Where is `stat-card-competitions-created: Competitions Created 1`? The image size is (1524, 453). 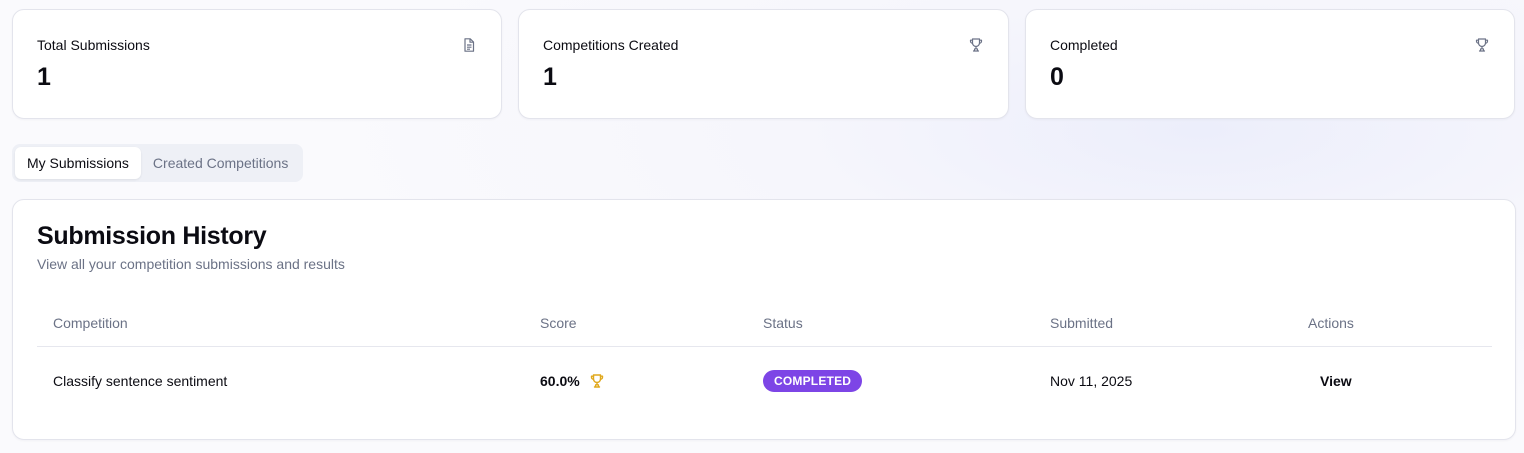
stat-card-competitions-created: Competitions Created 1 is located at coordinates (763, 64).